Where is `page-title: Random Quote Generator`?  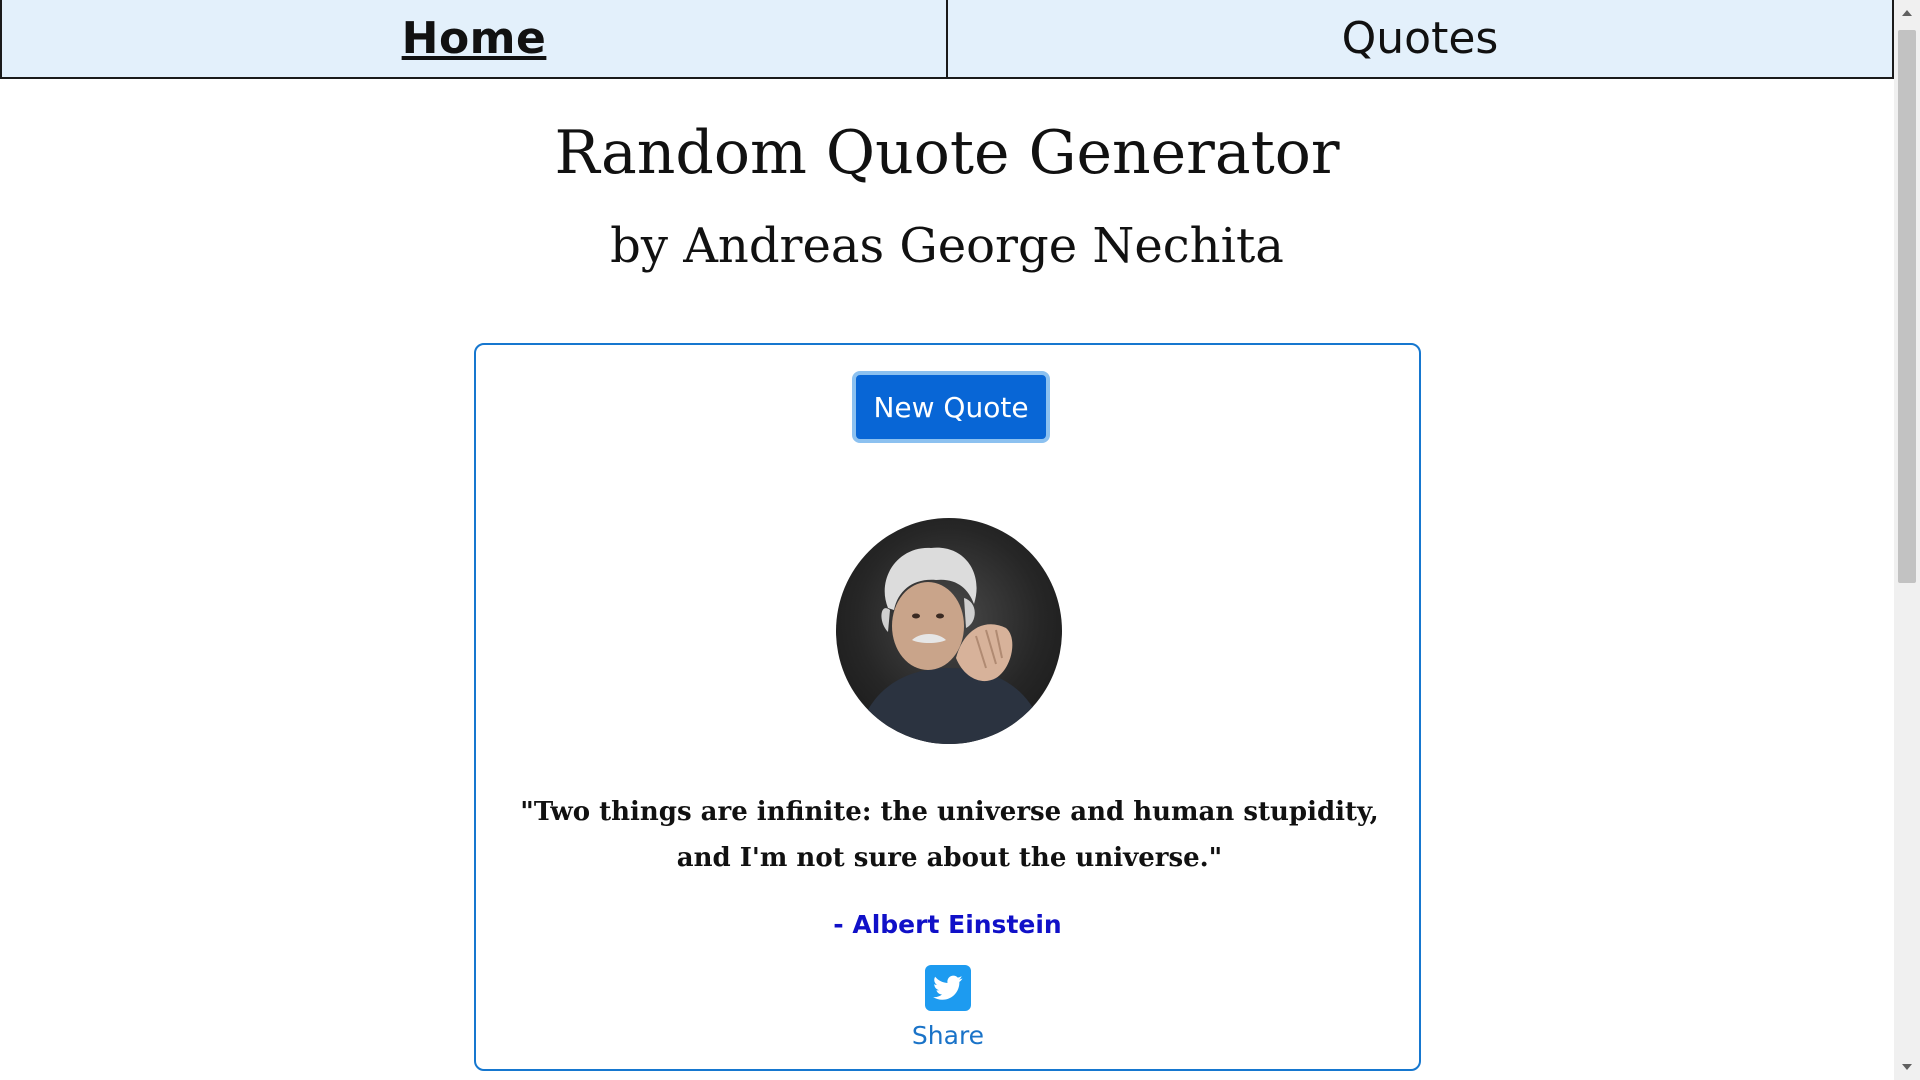
page-title: Random Quote Generator is located at coordinates (947, 153).